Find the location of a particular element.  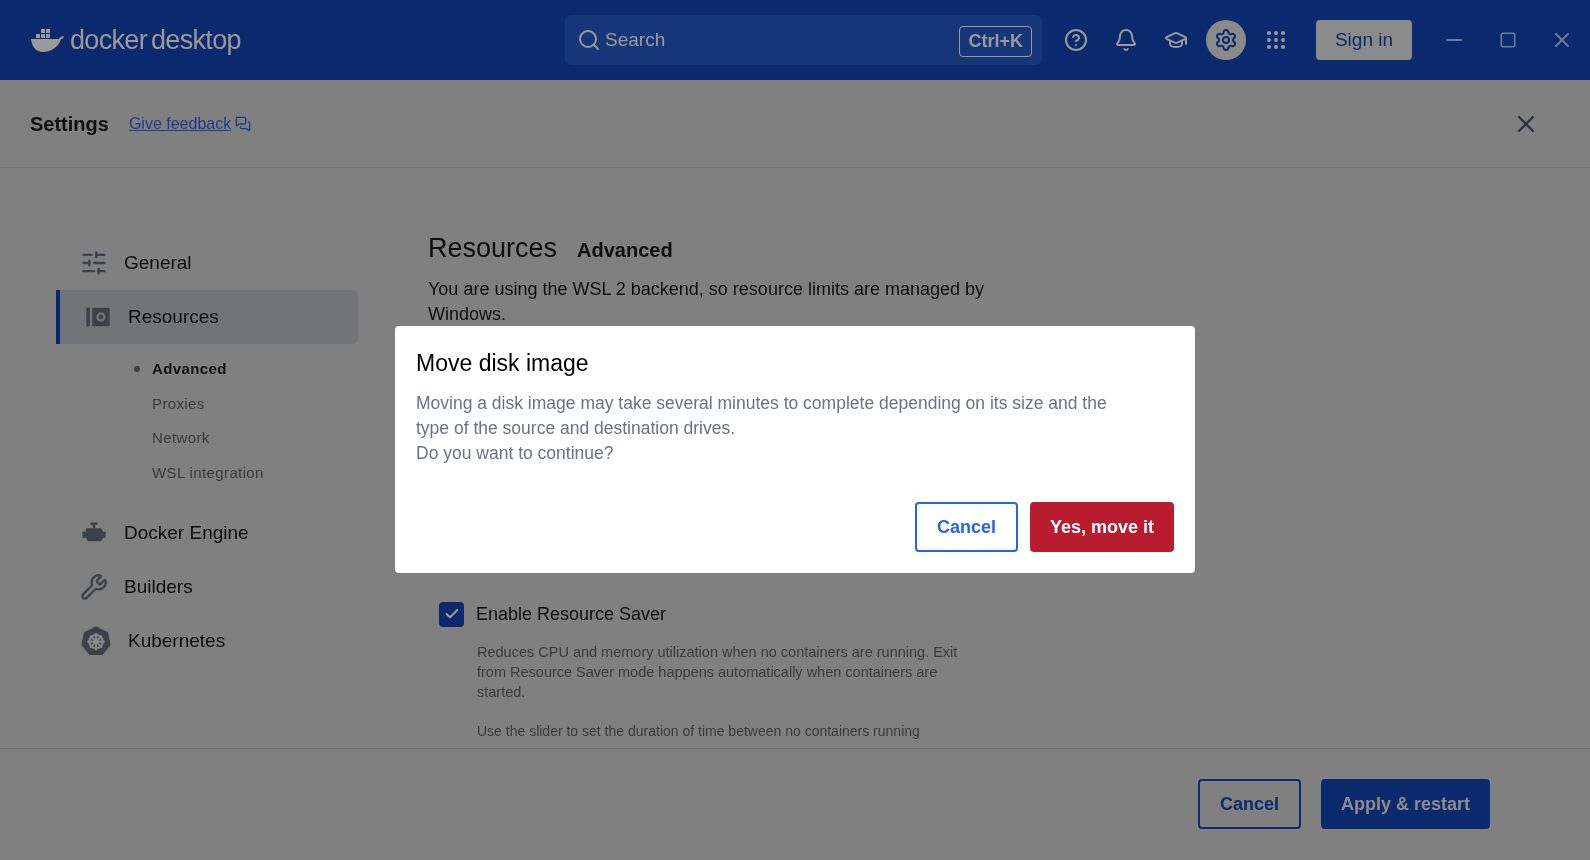

logo-product-text: desktop is located at coordinates (196, 40).